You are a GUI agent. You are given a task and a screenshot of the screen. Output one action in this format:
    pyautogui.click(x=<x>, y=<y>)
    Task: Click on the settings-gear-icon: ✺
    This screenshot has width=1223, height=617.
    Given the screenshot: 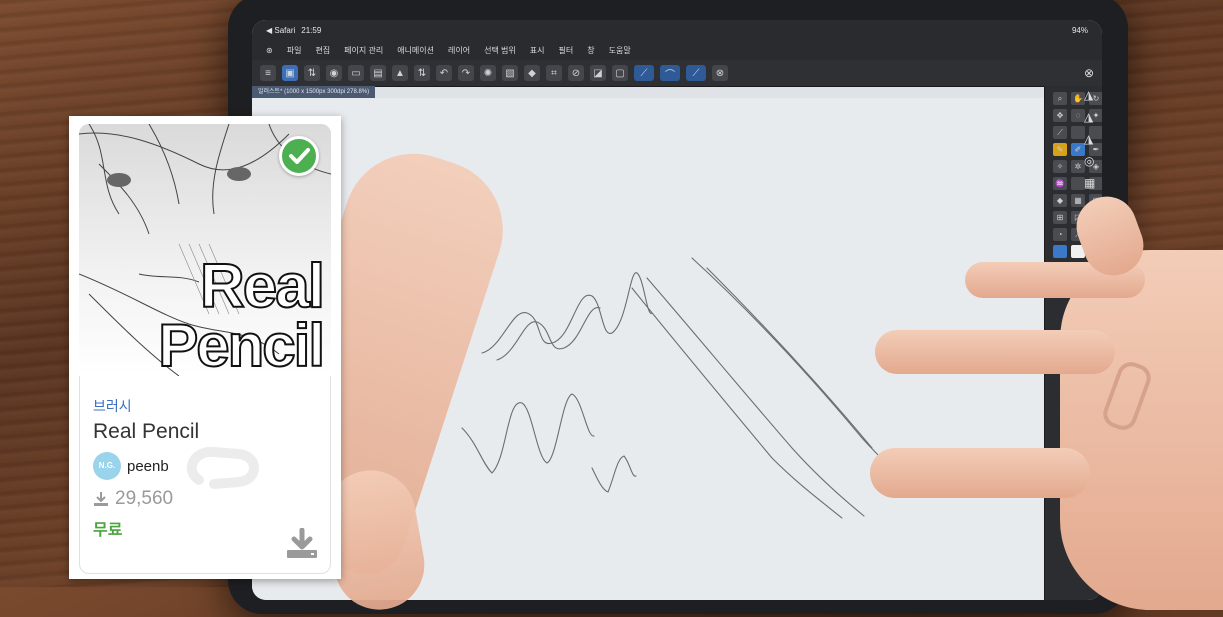 What is the action you would take?
    pyautogui.click(x=488, y=73)
    